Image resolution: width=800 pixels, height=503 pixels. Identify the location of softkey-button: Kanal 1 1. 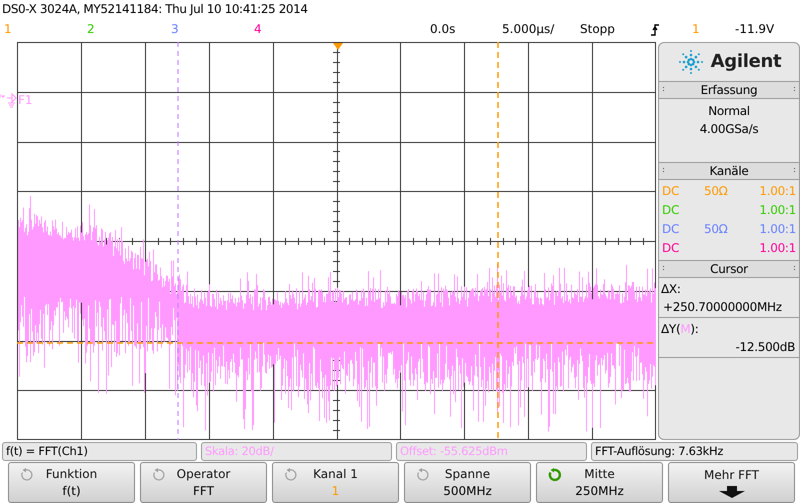
(335, 482).